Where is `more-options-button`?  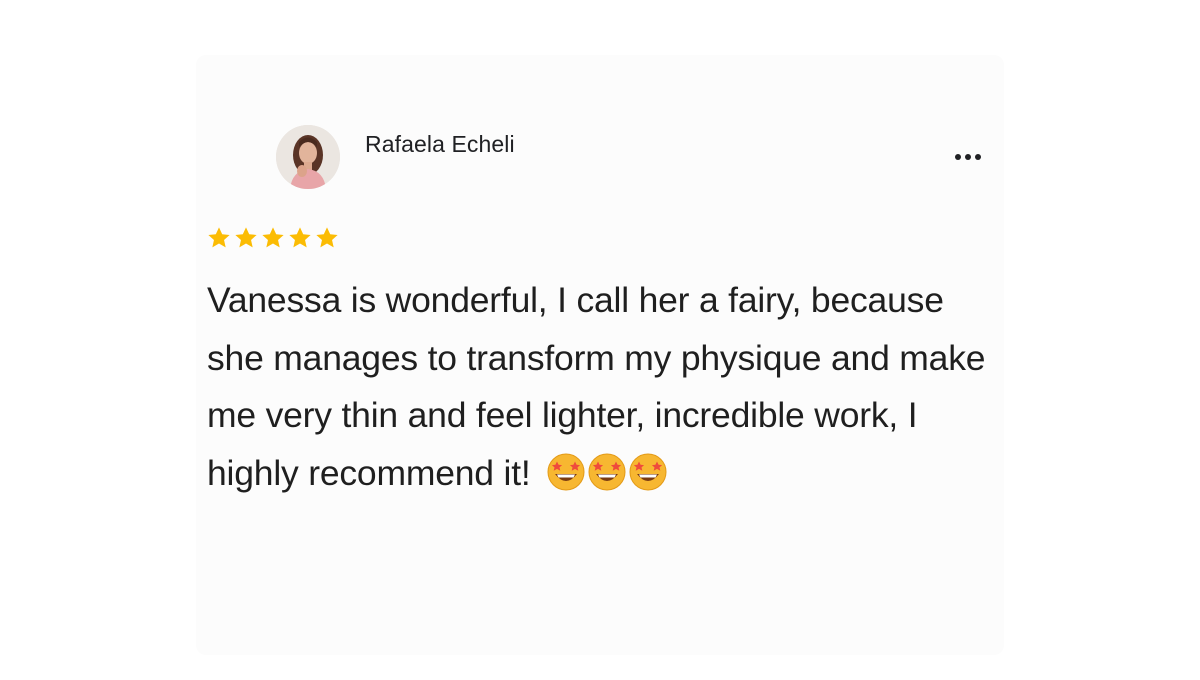
more-options-button is located at coordinates (968, 157).